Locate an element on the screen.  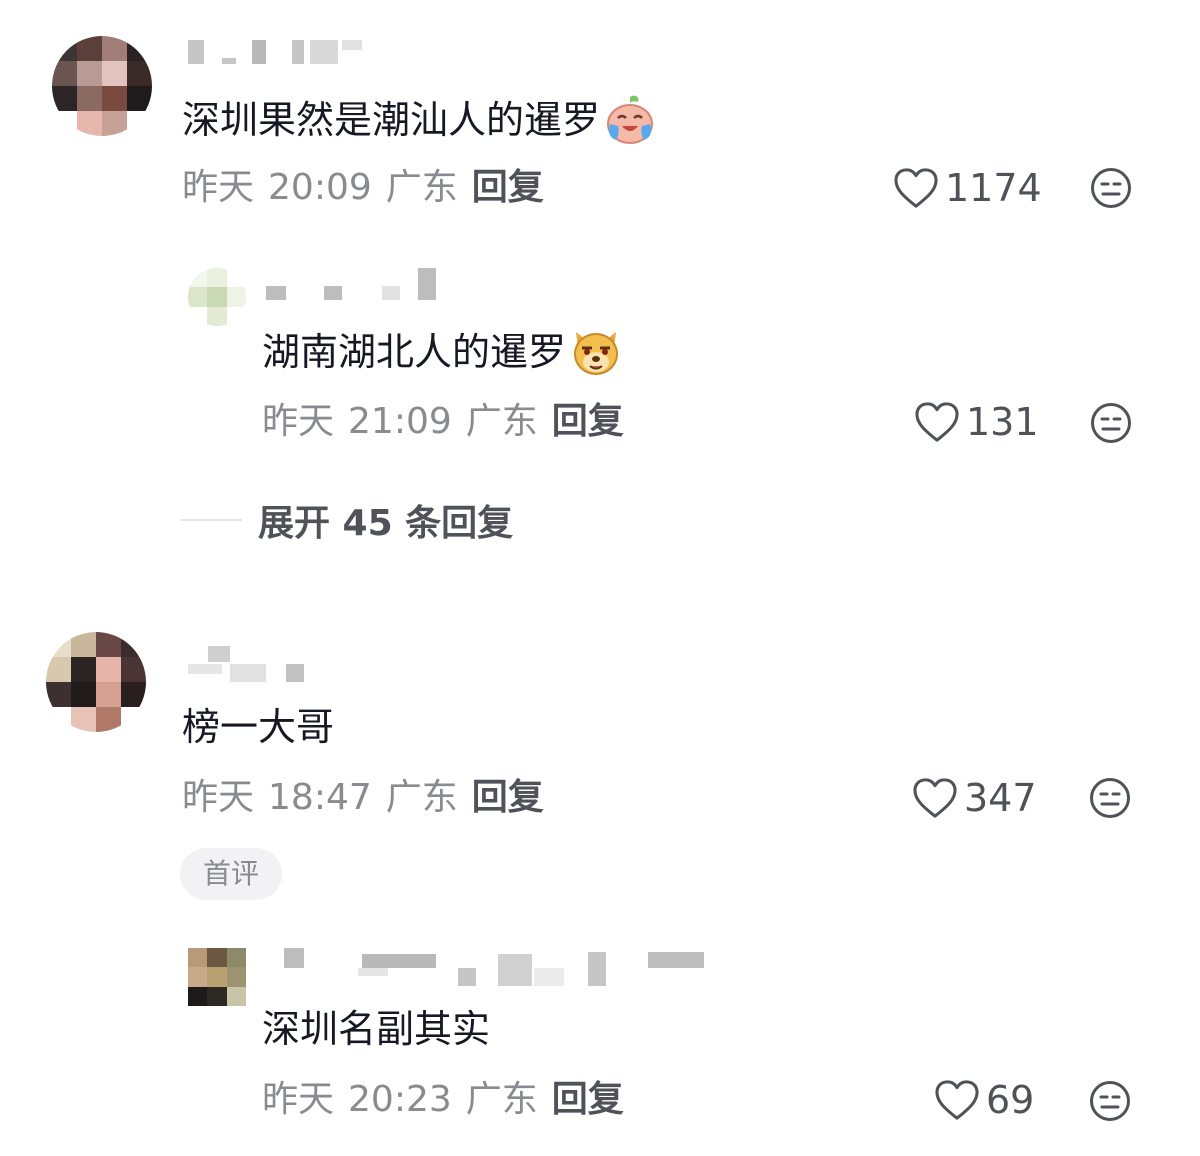
comment-time: 18:47 is located at coordinates (320, 797).